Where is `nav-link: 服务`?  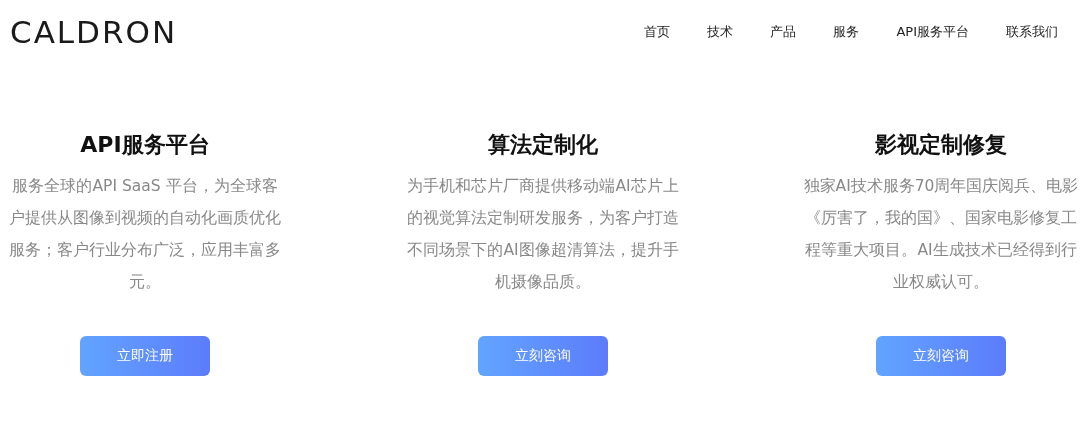 nav-link: 服务 is located at coordinates (846, 32).